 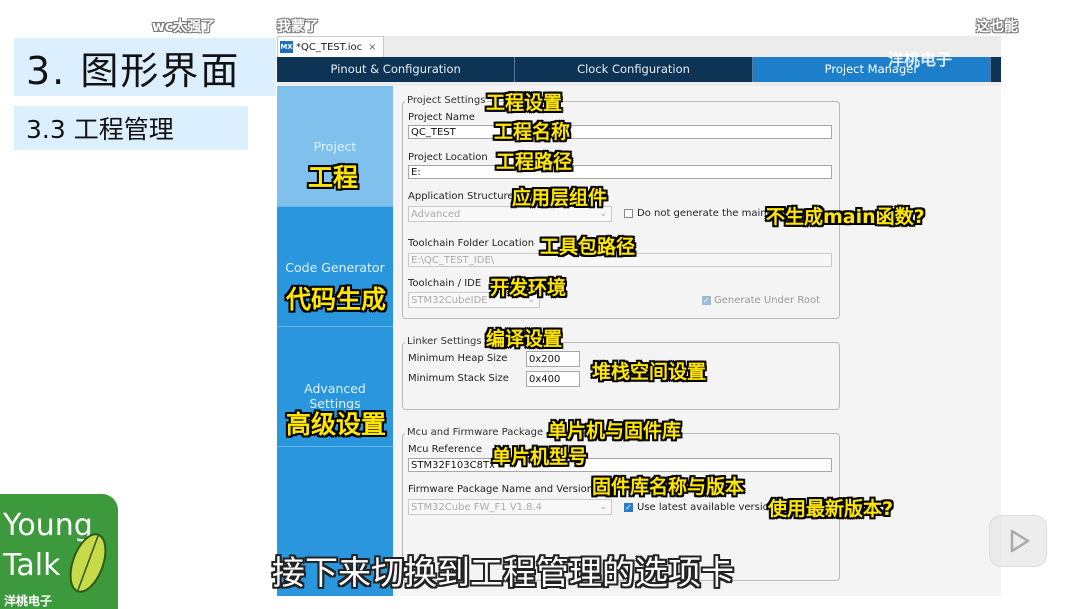 I want to click on annotation-application-structure: 应用层组件, so click(x=560, y=198).